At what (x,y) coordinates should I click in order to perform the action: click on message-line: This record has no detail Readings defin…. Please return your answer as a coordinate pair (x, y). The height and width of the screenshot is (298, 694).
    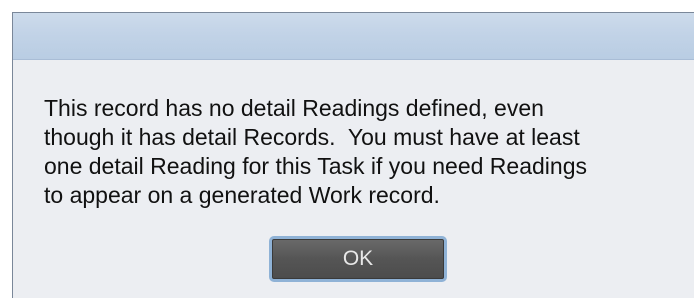
    Looking at the image, I should click on (294, 108).